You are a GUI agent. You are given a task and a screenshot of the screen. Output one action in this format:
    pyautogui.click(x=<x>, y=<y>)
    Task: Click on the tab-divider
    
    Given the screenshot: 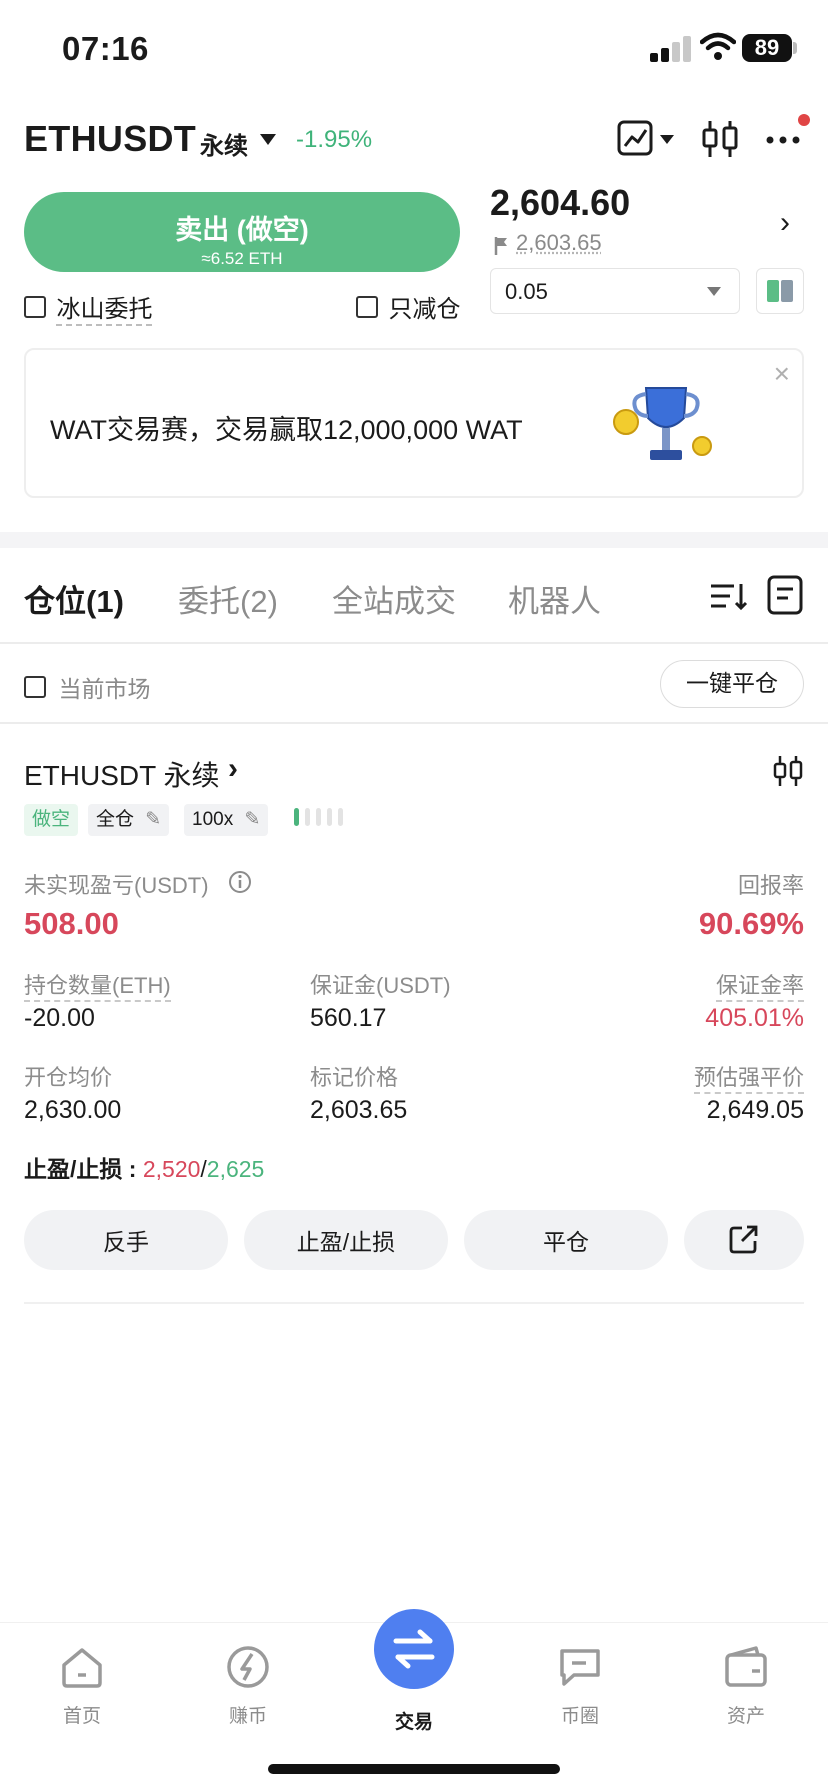 What is the action you would take?
    pyautogui.click(x=414, y=643)
    